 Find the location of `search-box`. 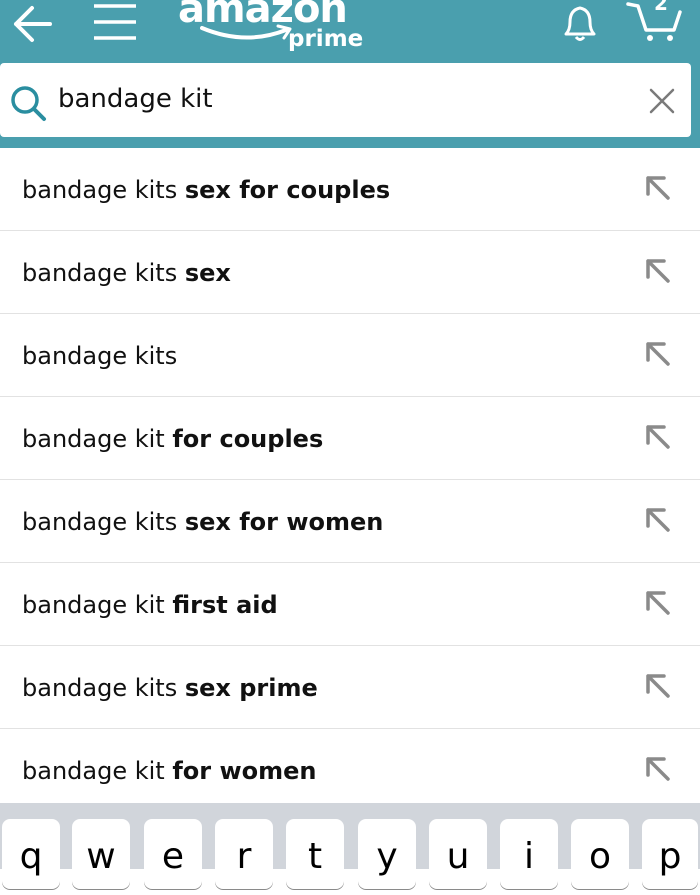

search-box is located at coordinates (345, 100).